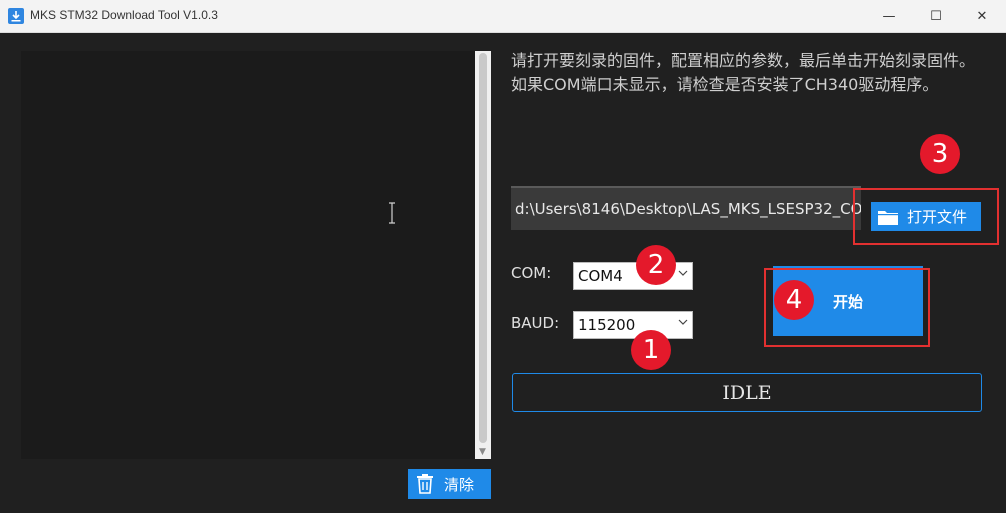  I want to click on firmware-path-field: d:\Users\8146\Desktop\LAS_MKS_LSESP32_CO, so click(686, 208).